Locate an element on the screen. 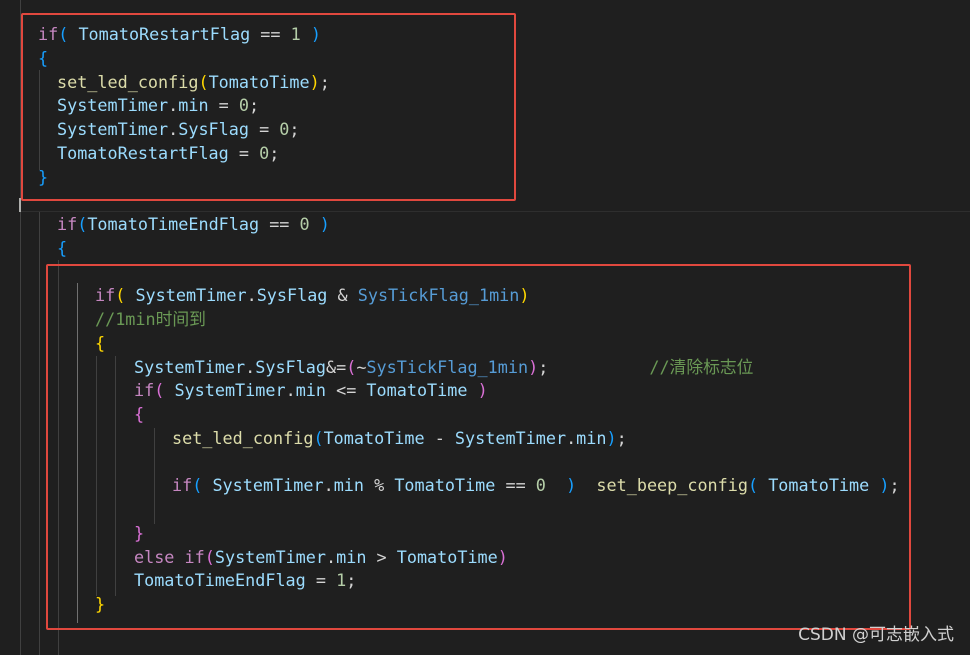 This screenshot has height=655, width=970. code-line: { is located at coordinates (62, 248).